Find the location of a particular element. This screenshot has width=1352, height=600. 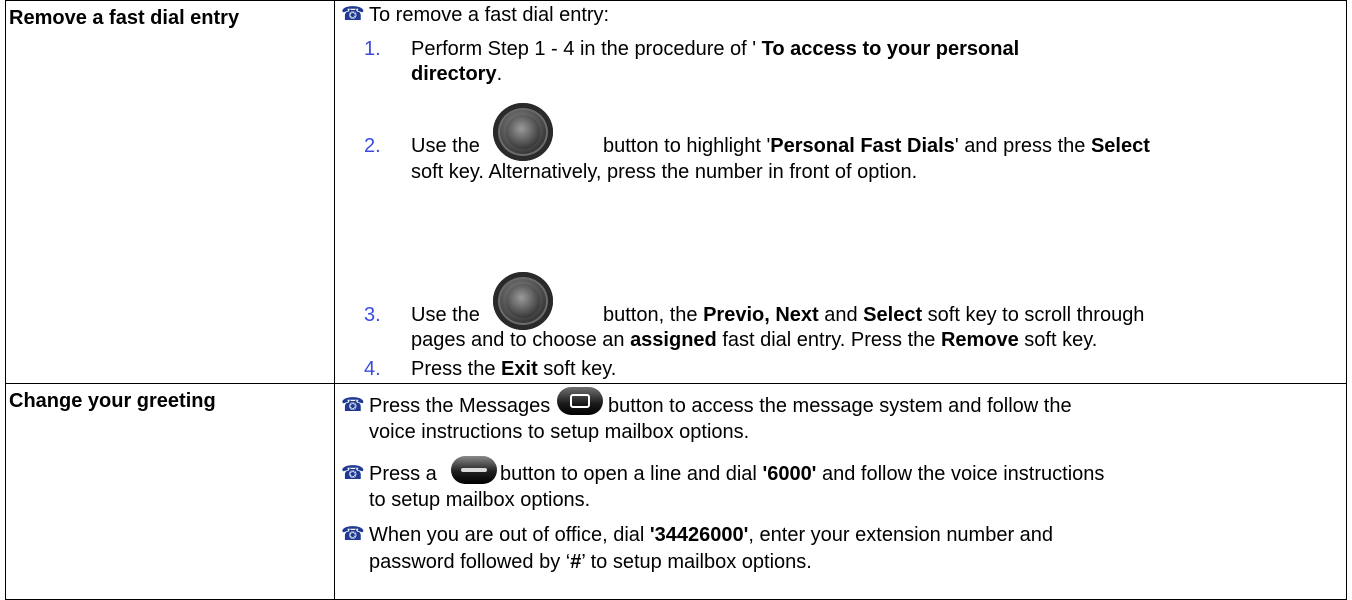

step-text: Press the Exit soft key. is located at coordinates (514, 369).